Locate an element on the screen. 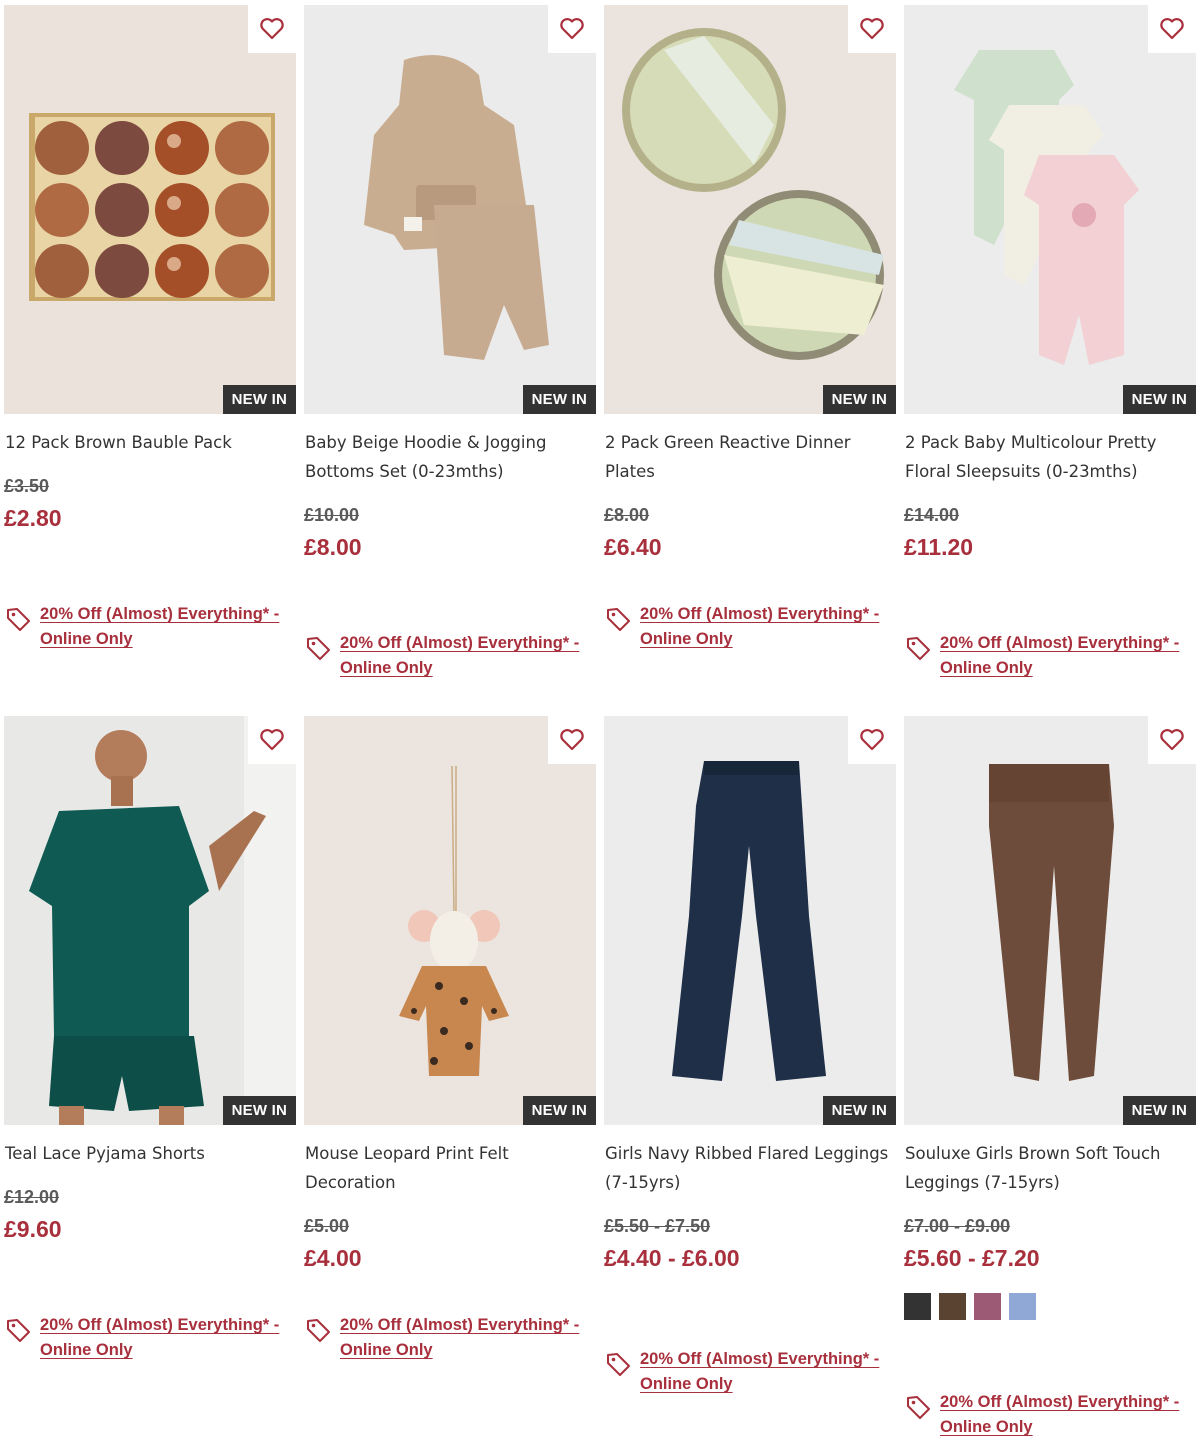 Image resolution: width=1200 pixels, height=1439 pixels. mouse-decoration-image is located at coordinates (454, 920).